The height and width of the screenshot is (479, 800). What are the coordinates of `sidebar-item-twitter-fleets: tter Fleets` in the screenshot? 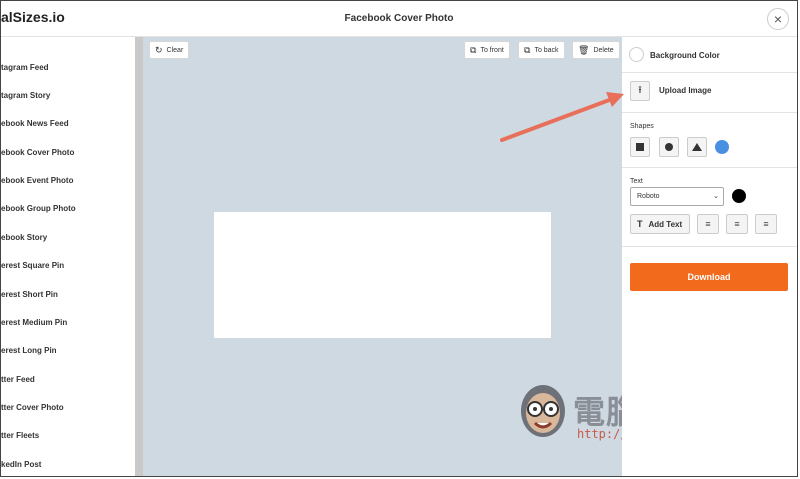 It's located at (20, 435).